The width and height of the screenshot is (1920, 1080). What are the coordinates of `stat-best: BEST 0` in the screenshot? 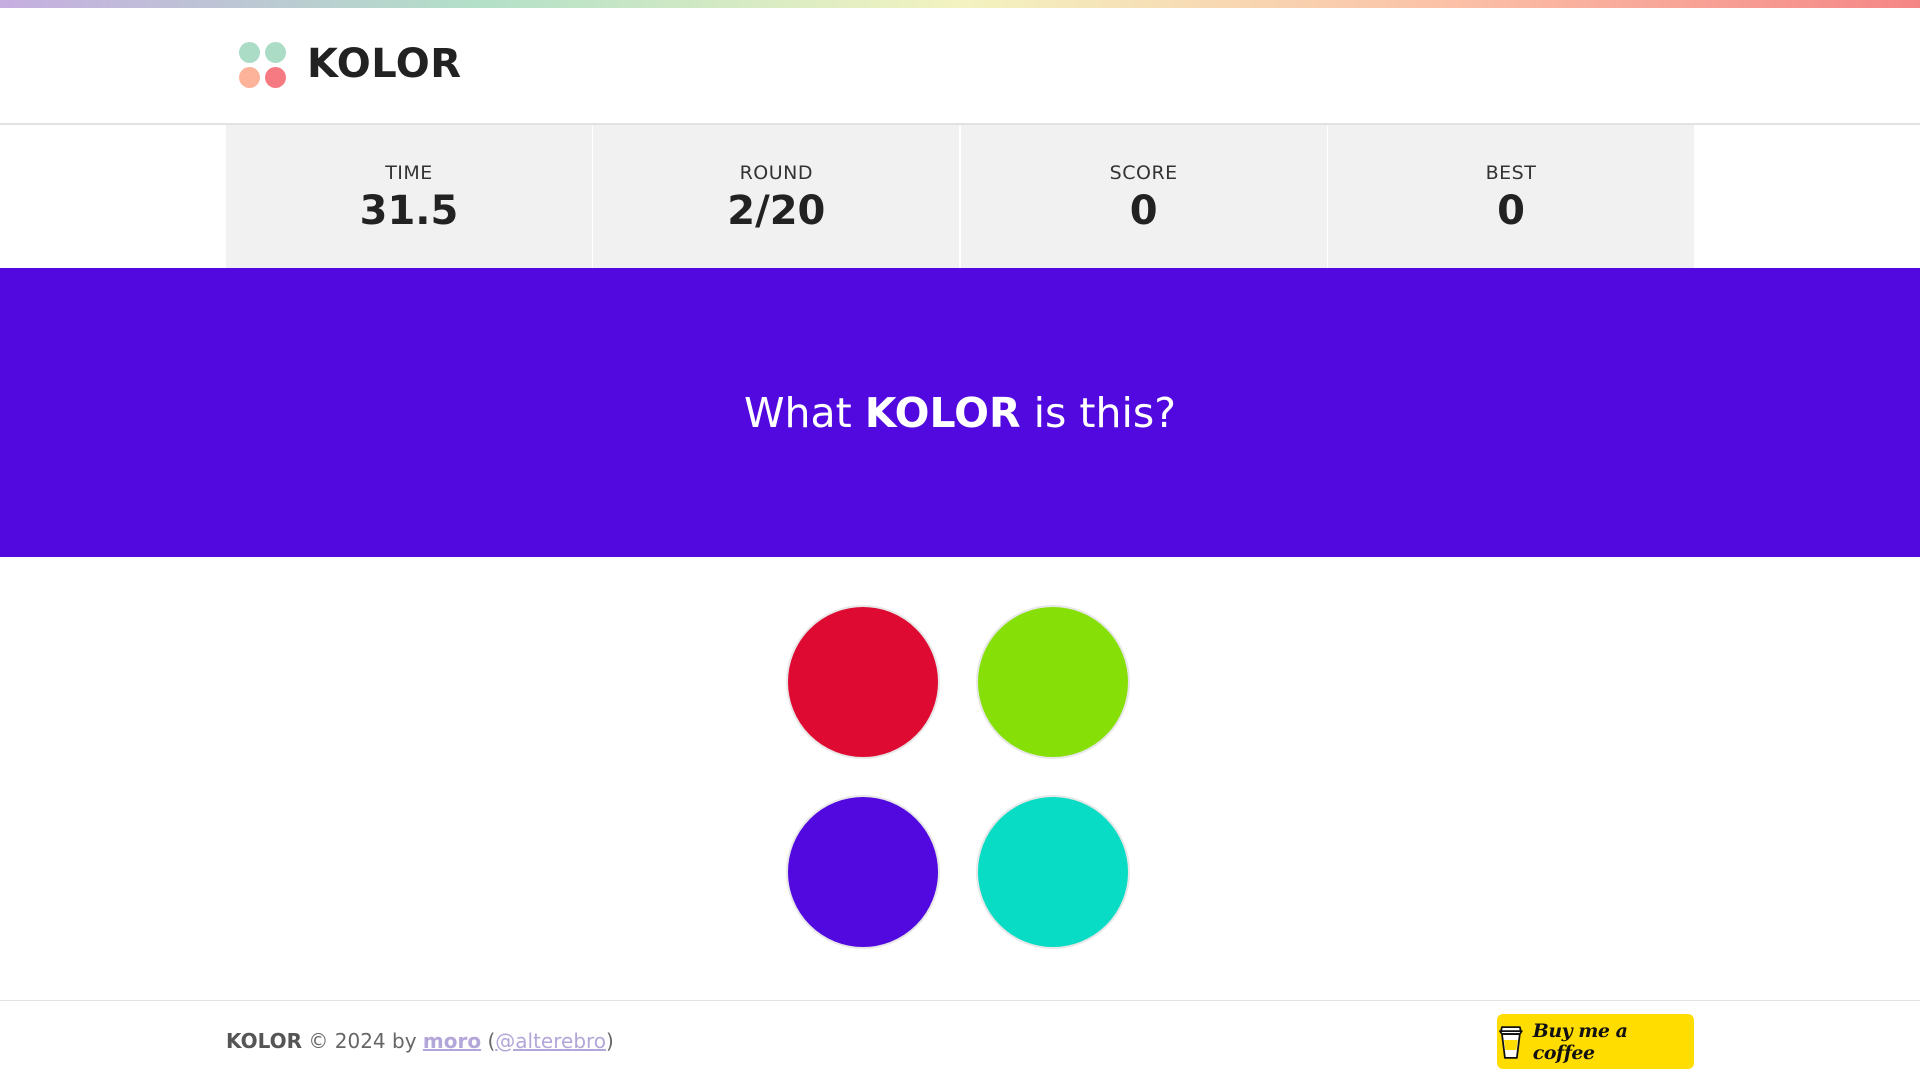 It's located at (1510, 196).